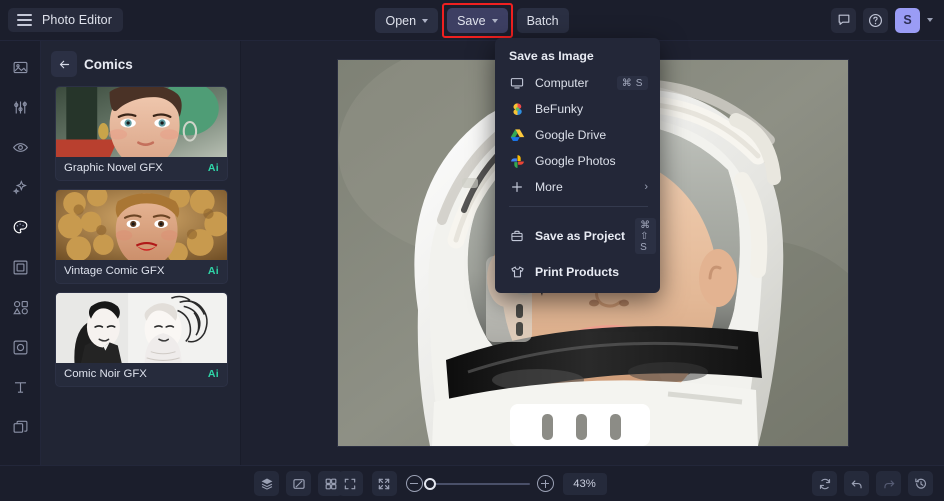  I want to click on menu-divider, so click(578, 206).